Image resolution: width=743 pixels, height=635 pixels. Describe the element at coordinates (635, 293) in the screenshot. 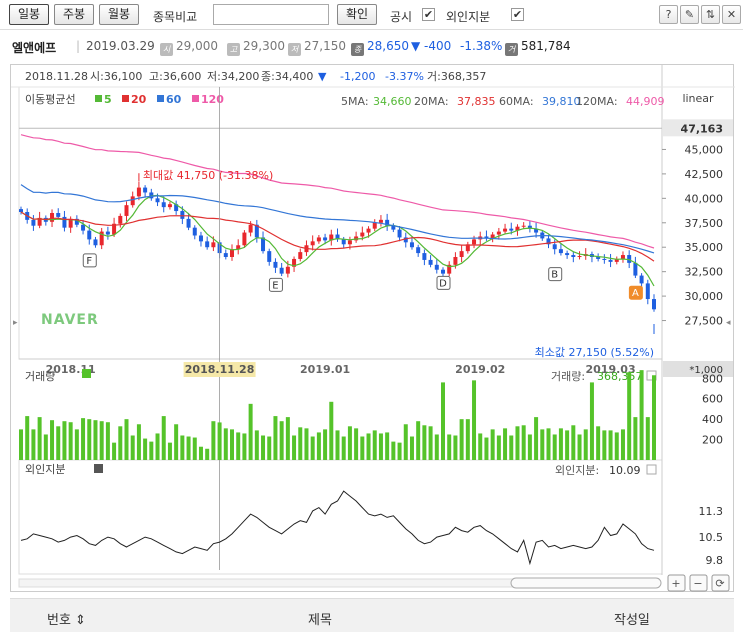

I see `event-marker-label-A: A` at that location.